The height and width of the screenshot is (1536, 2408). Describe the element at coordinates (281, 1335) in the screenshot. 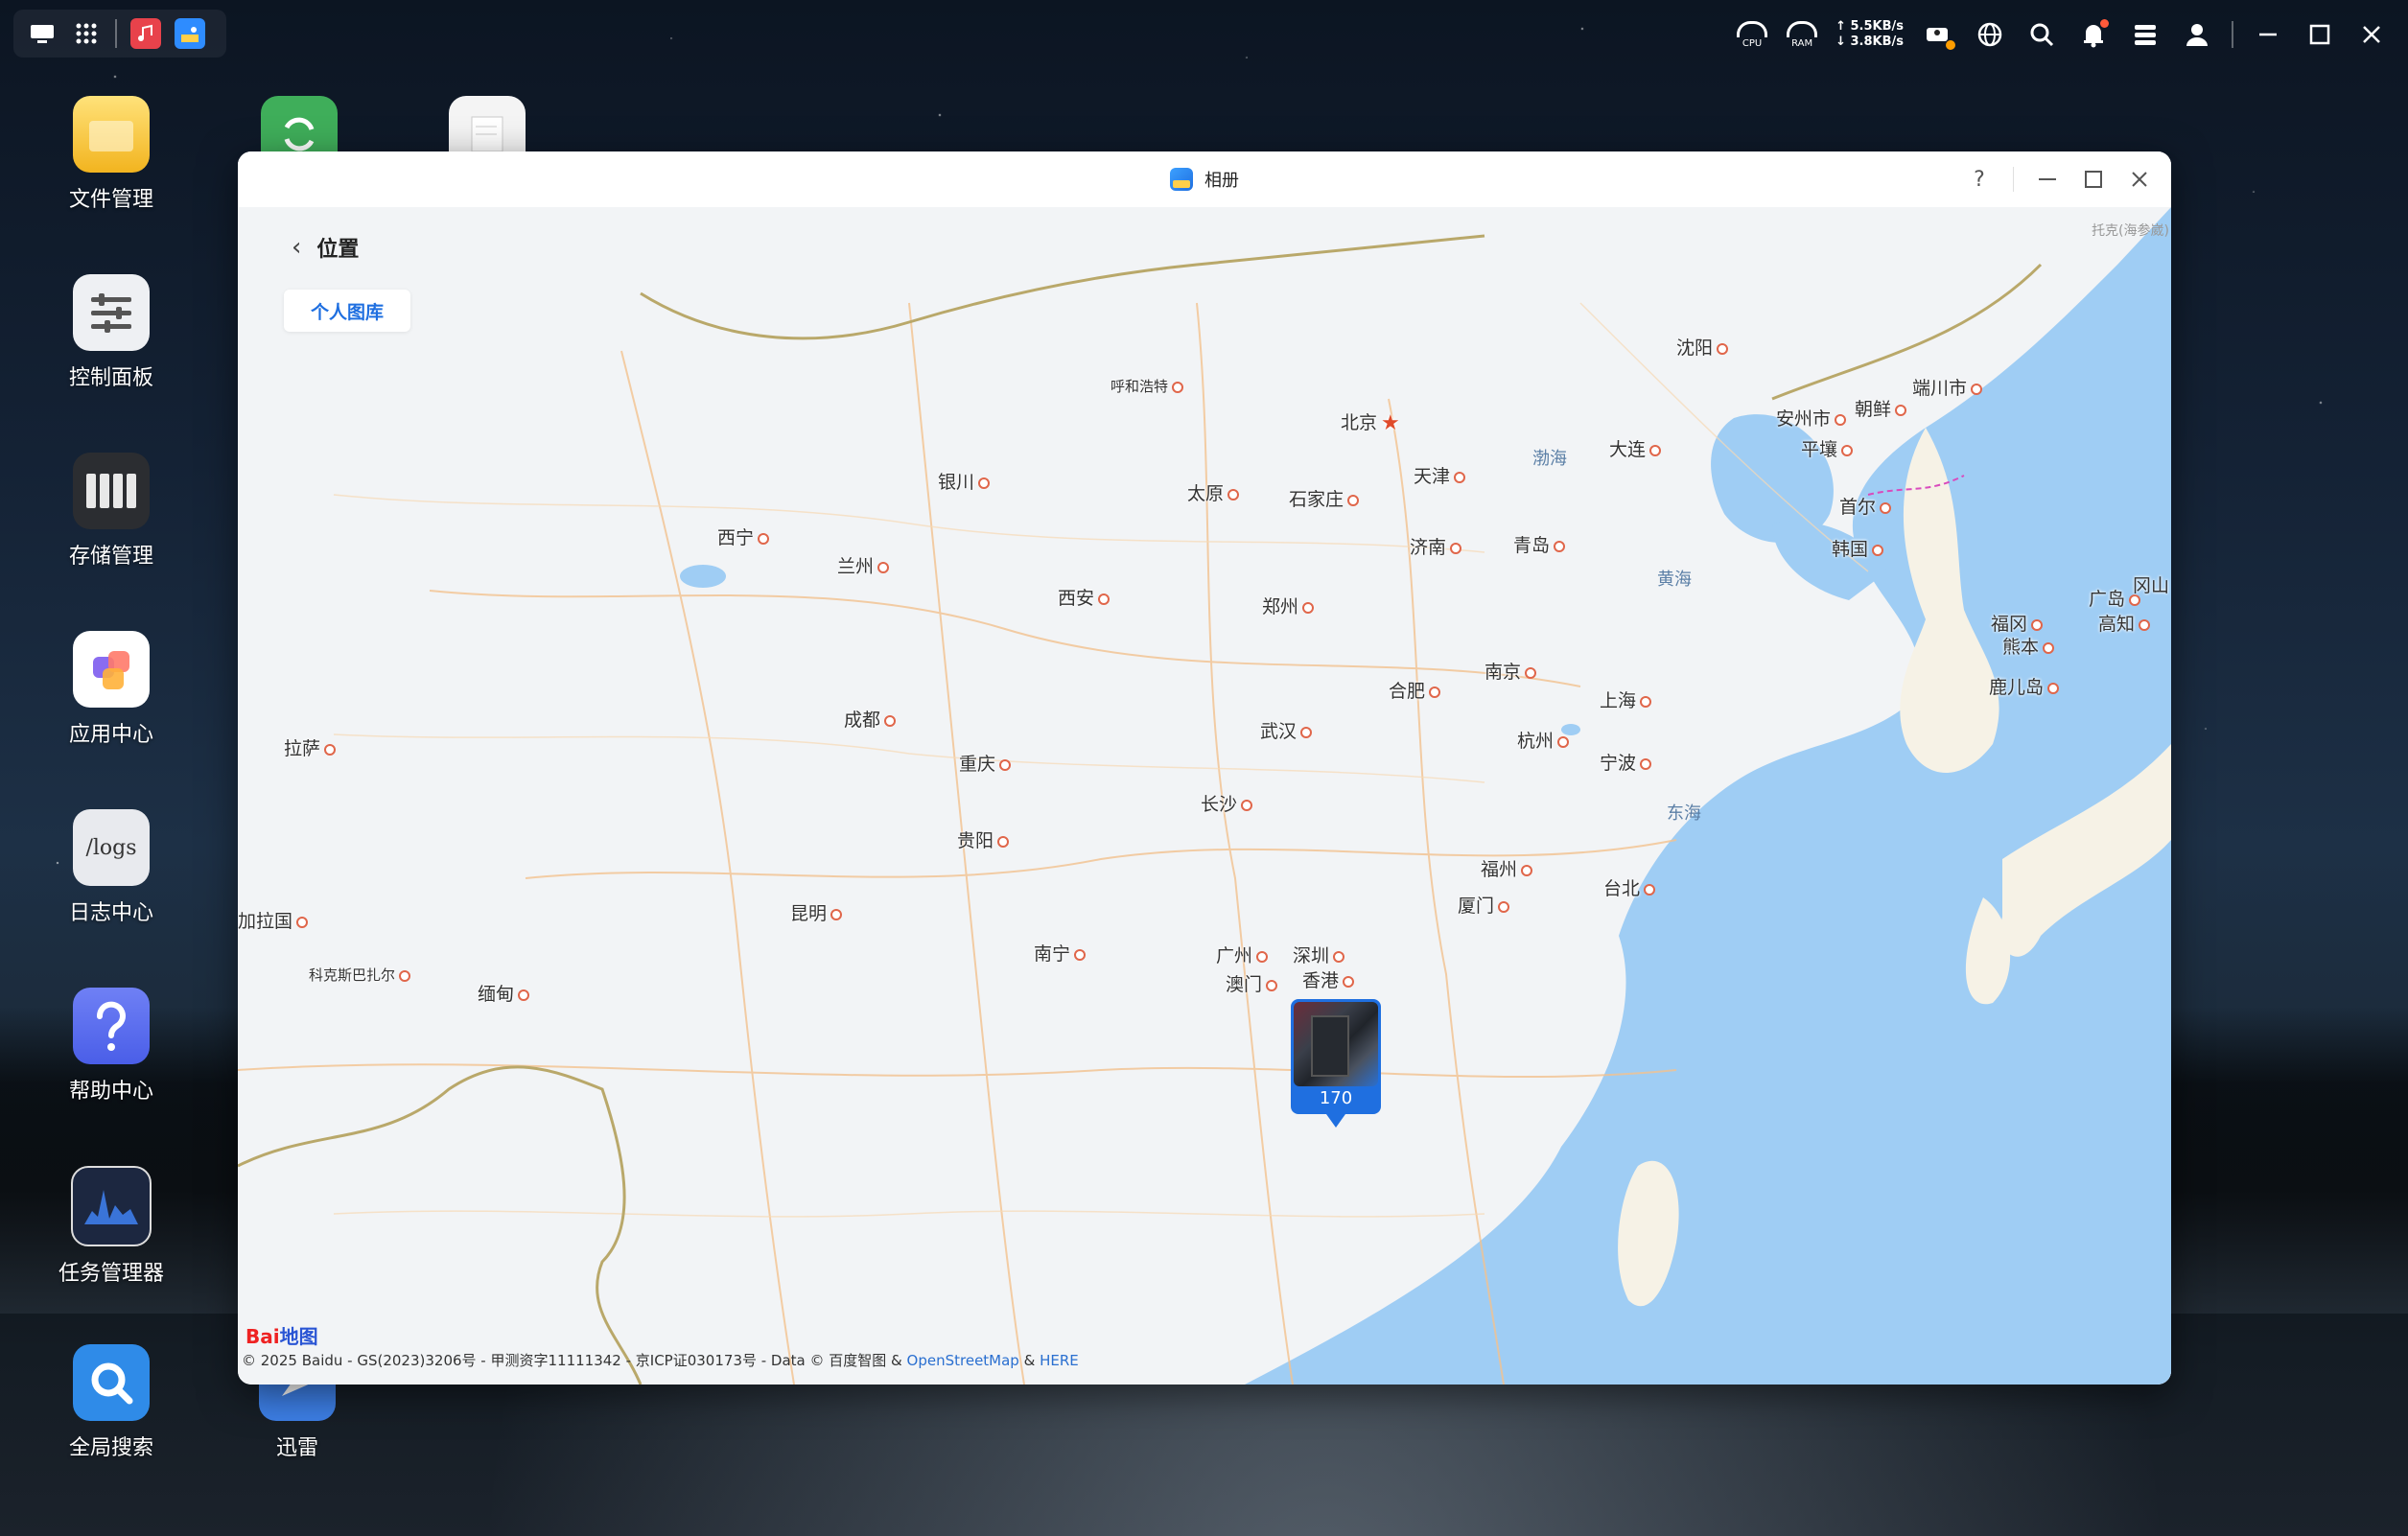

I see `baidu-map-logo: Bai地图` at that location.